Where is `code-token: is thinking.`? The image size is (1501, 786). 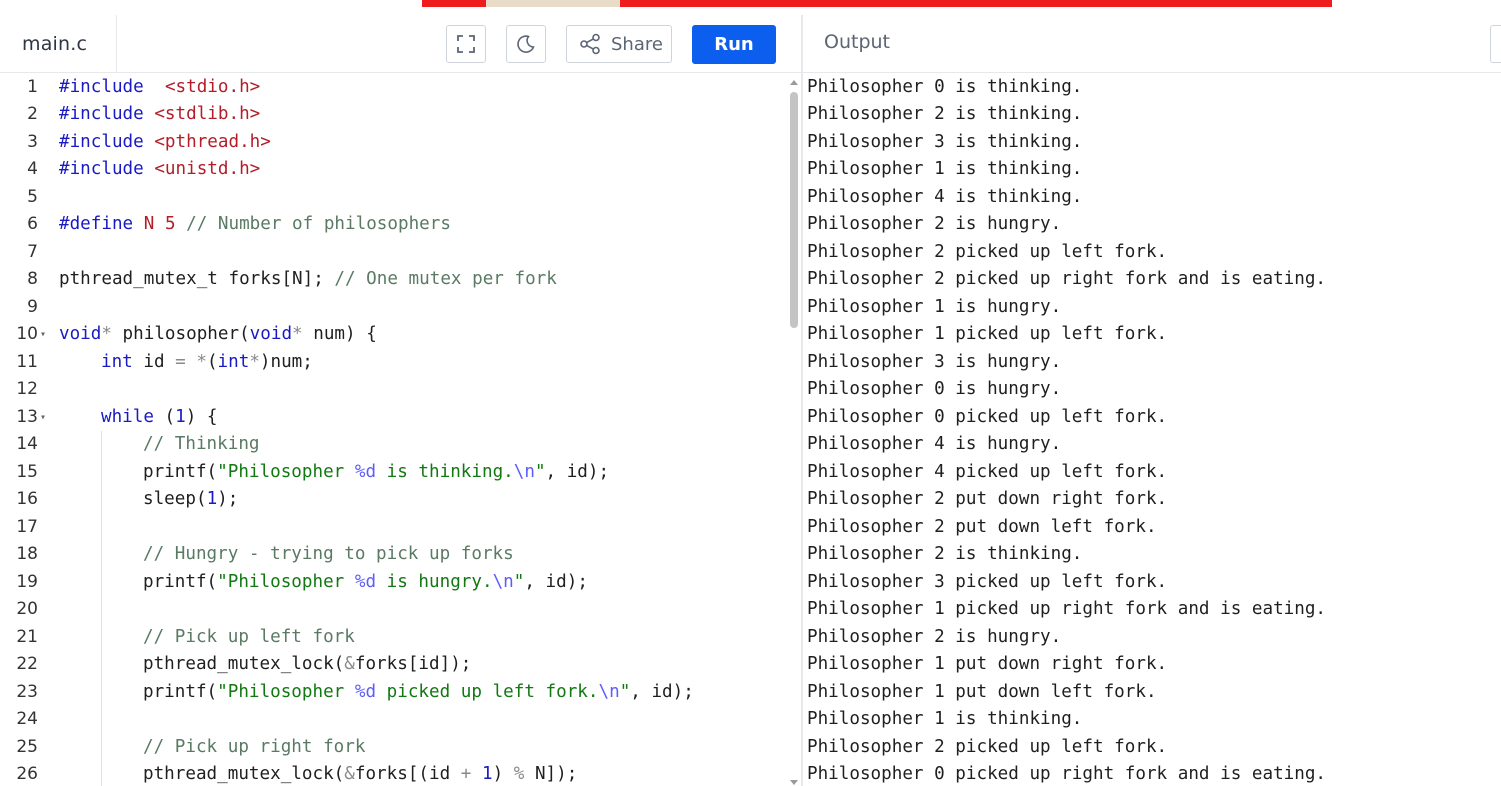 code-token: is thinking. is located at coordinates (445, 471).